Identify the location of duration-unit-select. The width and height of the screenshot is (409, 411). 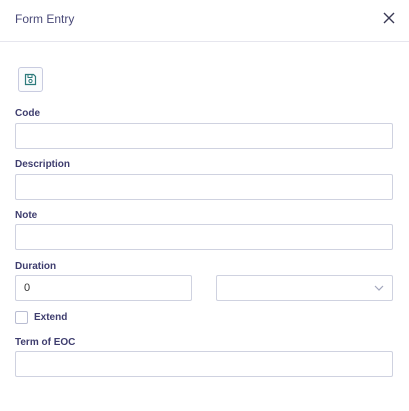
(304, 288).